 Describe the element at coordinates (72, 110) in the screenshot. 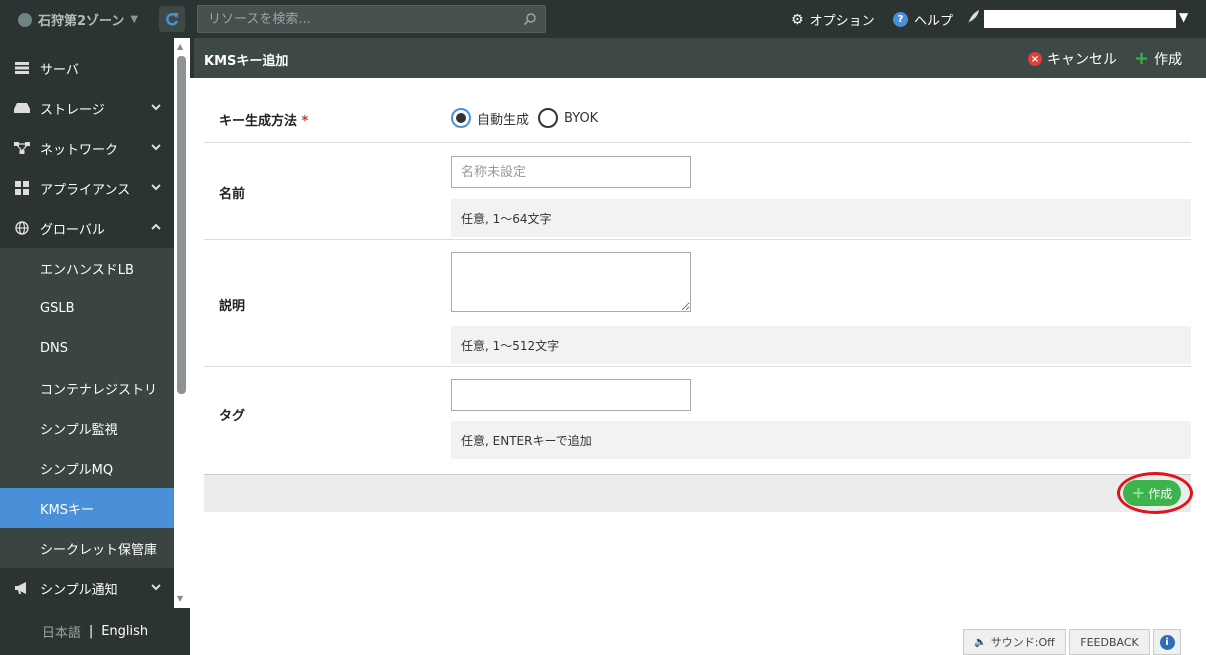

I see `sidebar-item-label: ストレージ` at that location.